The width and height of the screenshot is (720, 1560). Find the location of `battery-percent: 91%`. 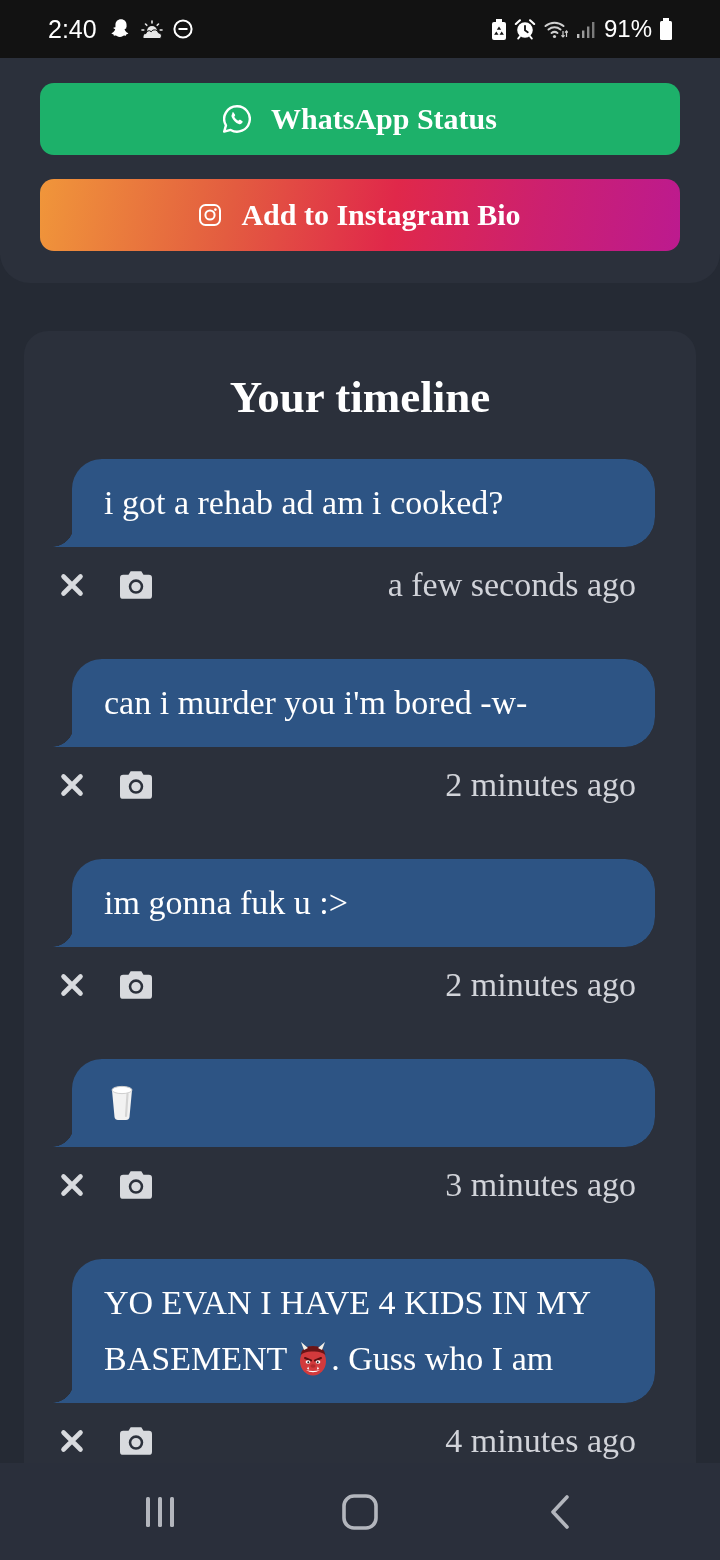

battery-percent: 91% is located at coordinates (627, 29).